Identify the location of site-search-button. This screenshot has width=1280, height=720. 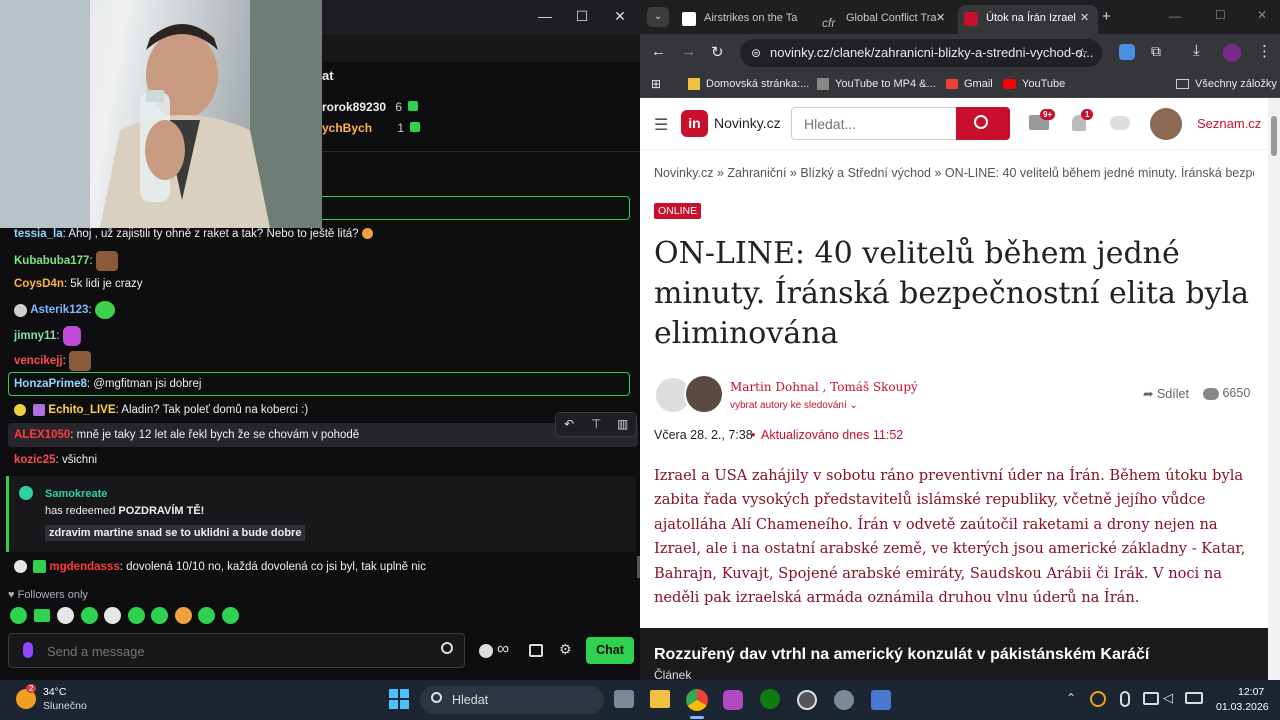
(983, 123).